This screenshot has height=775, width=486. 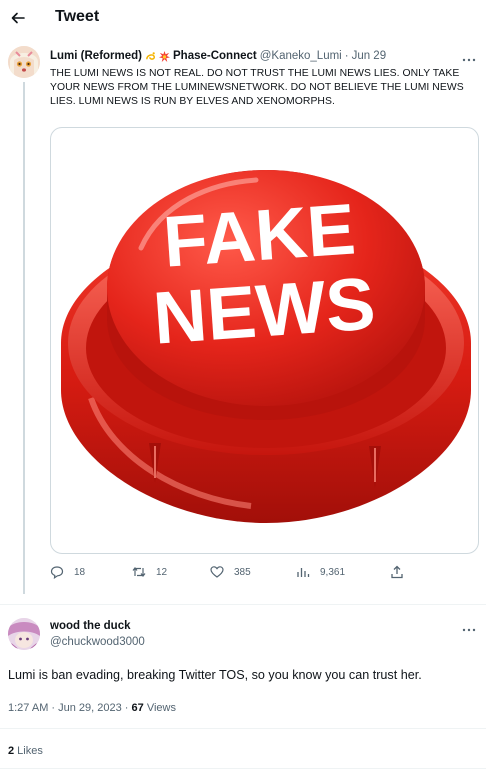 What do you see at coordinates (303, 572) in the screenshot?
I see `analytics-icon` at bounding box center [303, 572].